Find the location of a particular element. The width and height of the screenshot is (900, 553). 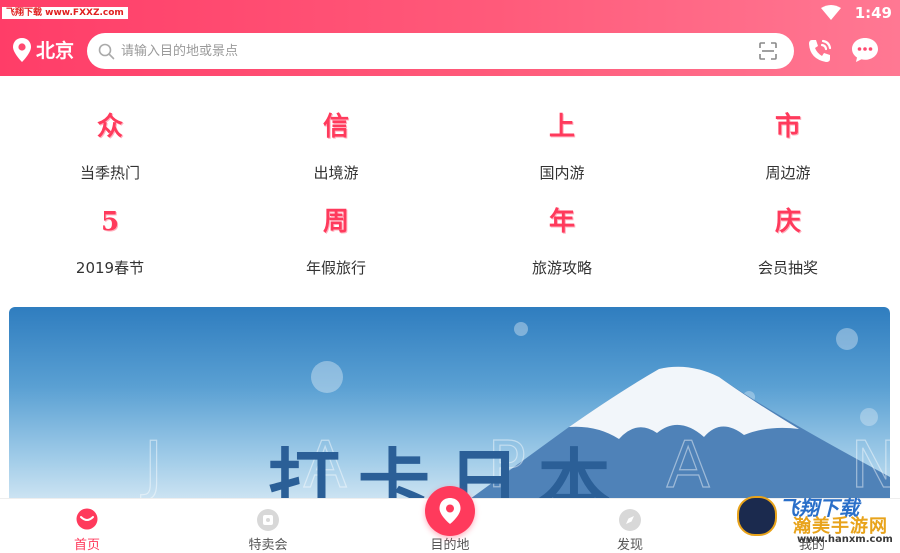

status-bar: 1:49 is located at coordinates (856, 13).